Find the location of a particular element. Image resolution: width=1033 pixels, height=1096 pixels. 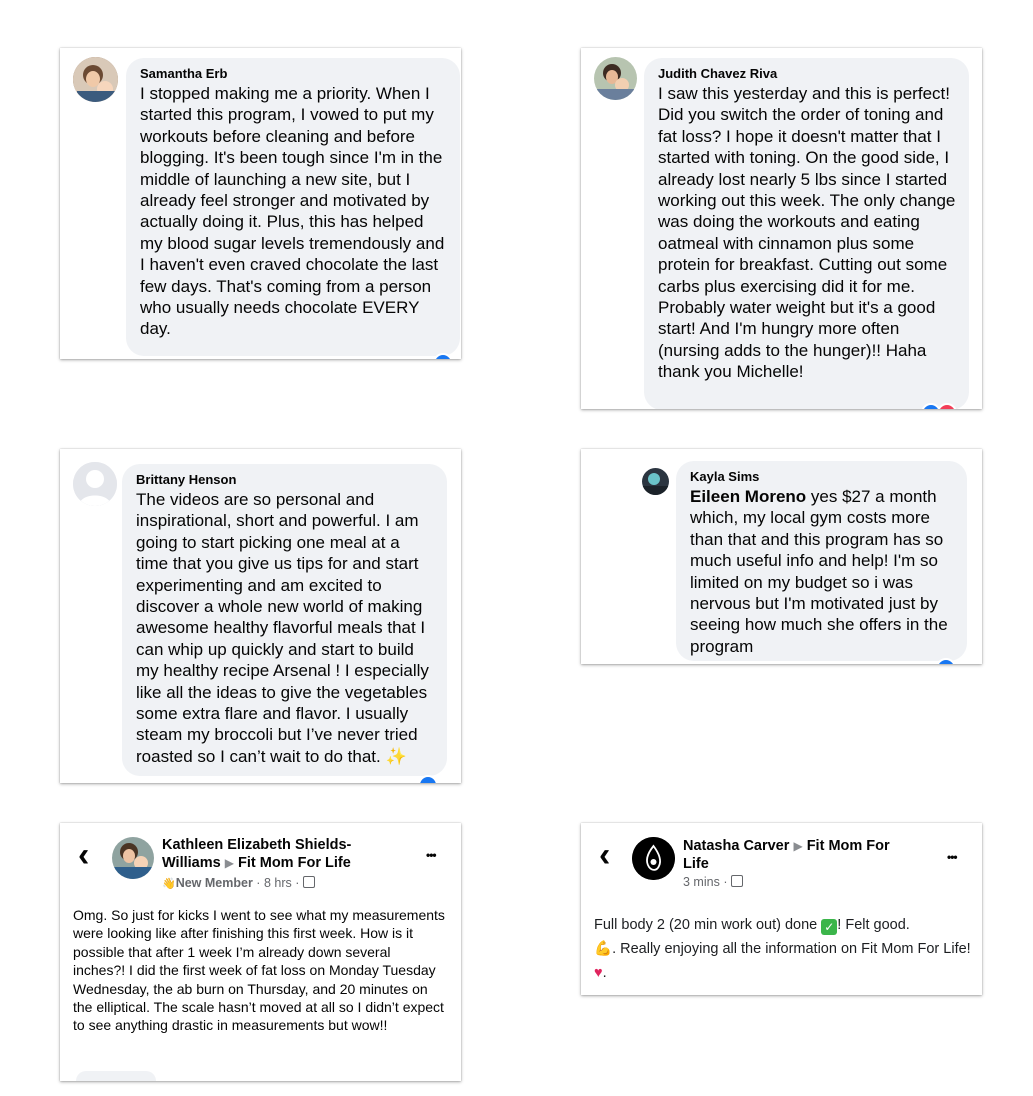

mention-link: Eileen Moreno is located at coordinates (748, 496).